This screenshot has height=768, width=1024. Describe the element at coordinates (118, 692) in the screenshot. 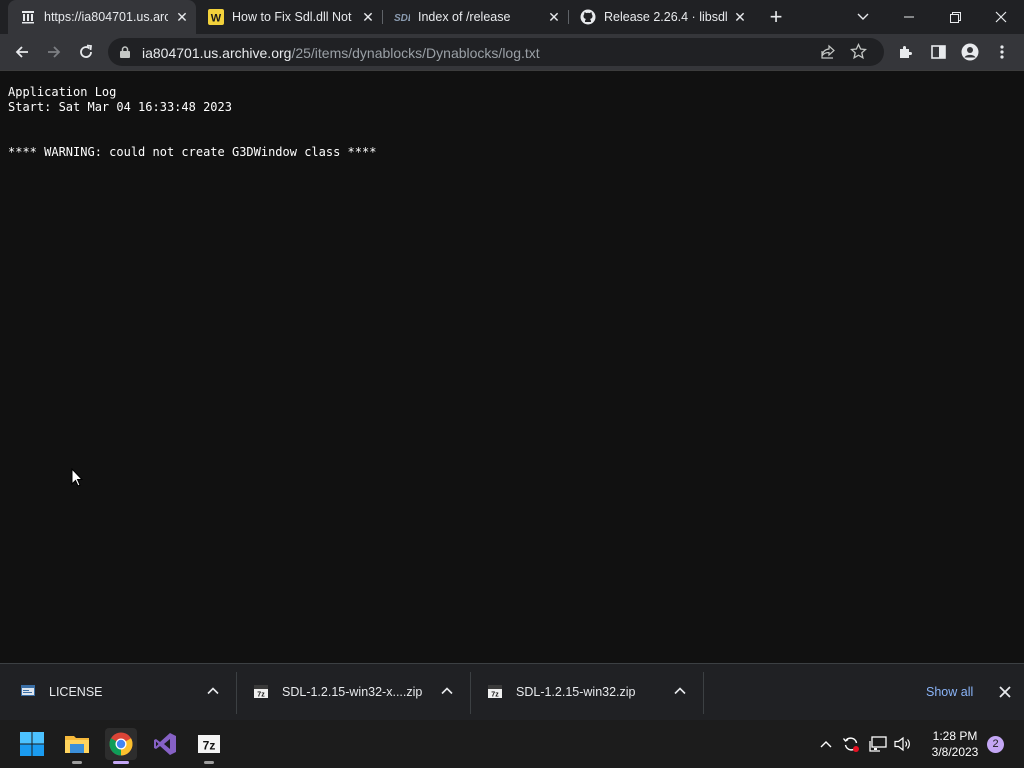

I see `download-item: LICENSE` at that location.